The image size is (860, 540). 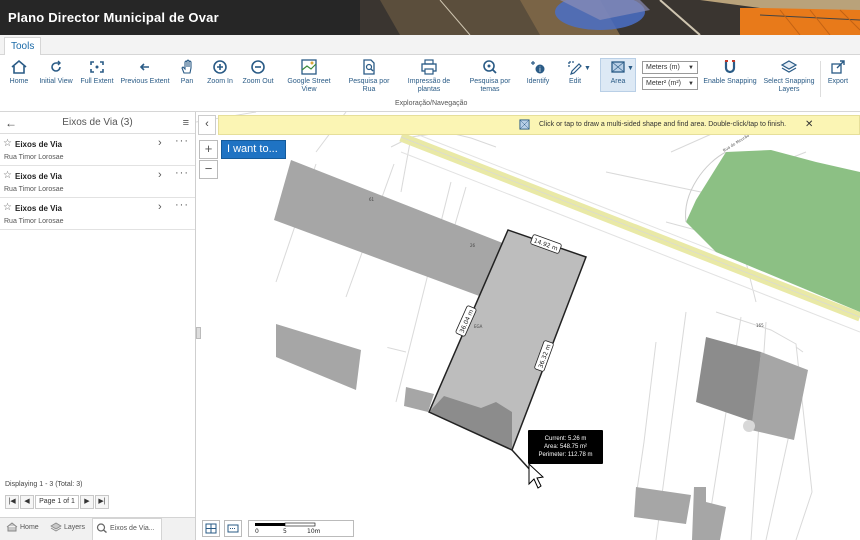 What do you see at coordinates (314, 531) in the screenshot?
I see `scale-tick: 10m` at bounding box center [314, 531].